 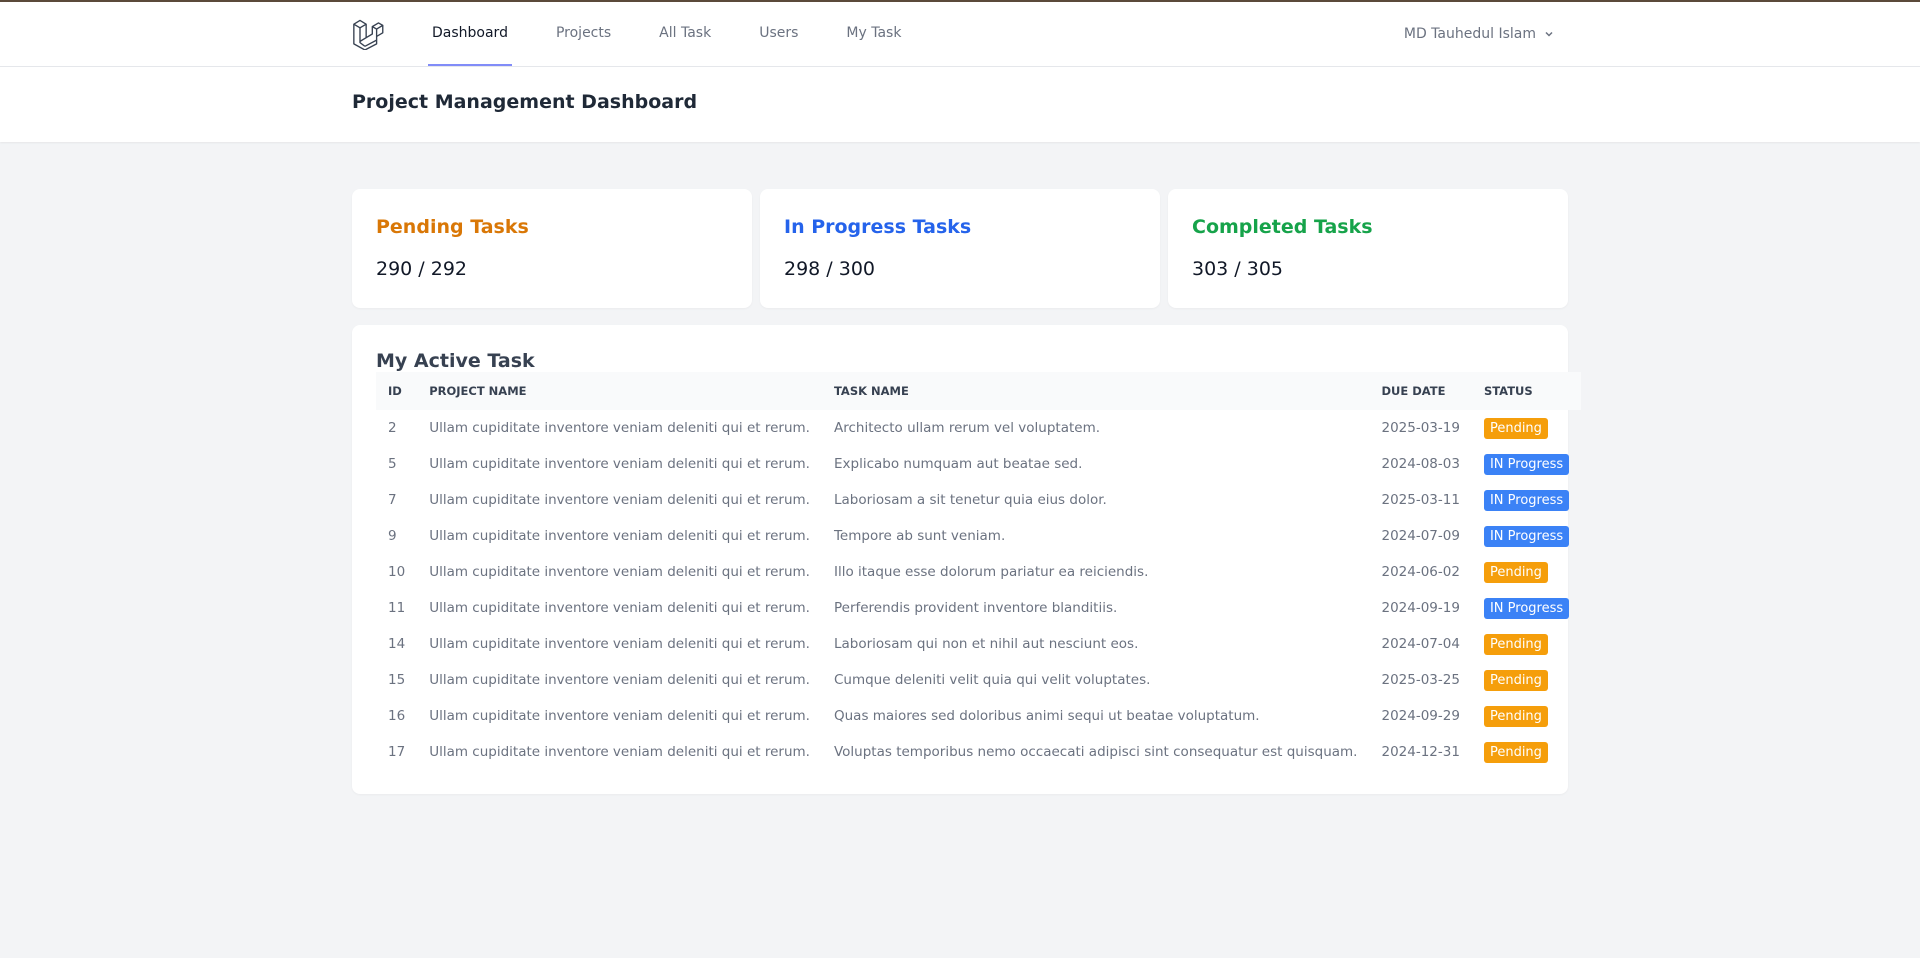 What do you see at coordinates (397, 680) in the screenshot?
I see `cell-id: 15` at bounding box center [397, 680].